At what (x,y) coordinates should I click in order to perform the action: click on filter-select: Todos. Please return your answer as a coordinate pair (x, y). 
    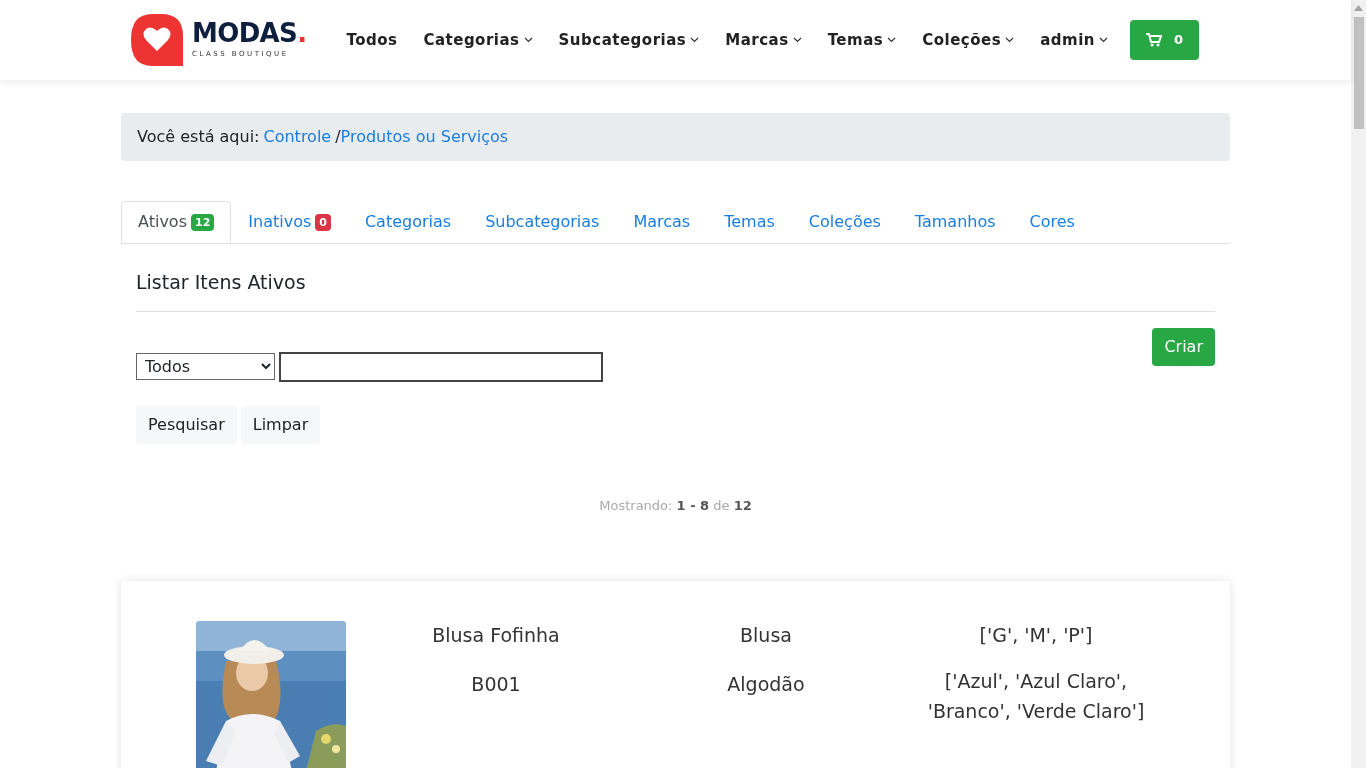
    Looking at the image, I should click on (205, 366).